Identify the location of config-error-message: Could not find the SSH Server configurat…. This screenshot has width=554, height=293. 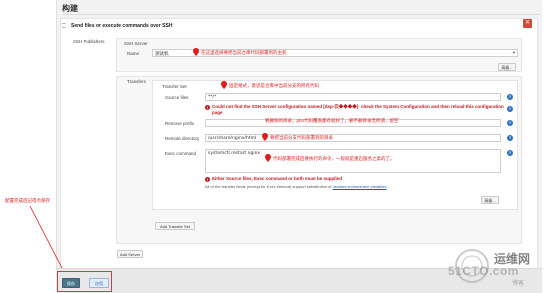
(358, 109).